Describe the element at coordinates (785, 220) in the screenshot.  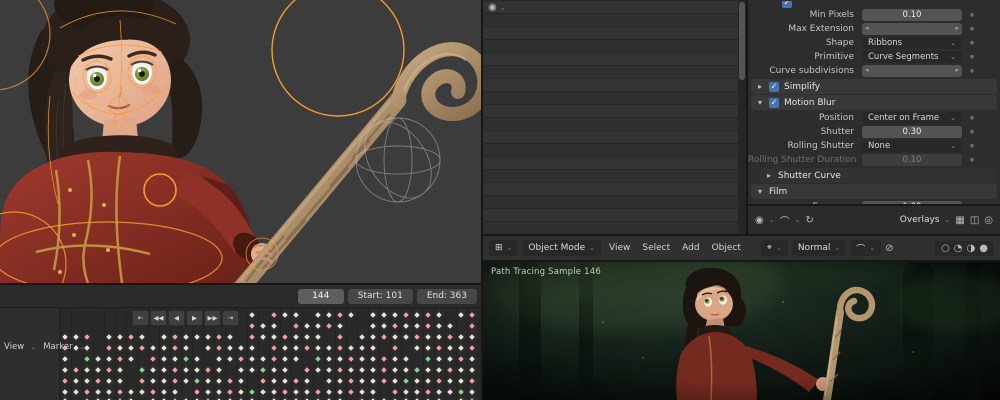
I see `magnet-icon: ⌒` at that location.